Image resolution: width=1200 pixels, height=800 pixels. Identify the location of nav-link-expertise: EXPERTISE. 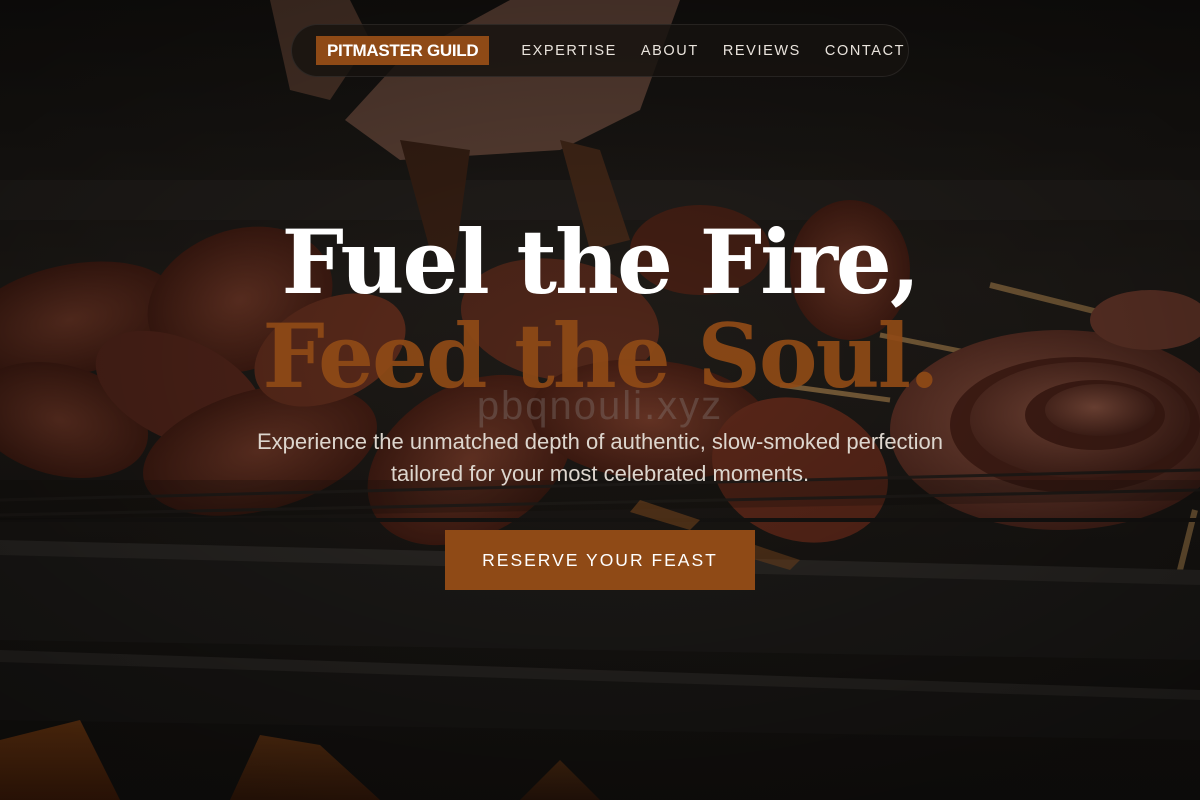
(569, 51).